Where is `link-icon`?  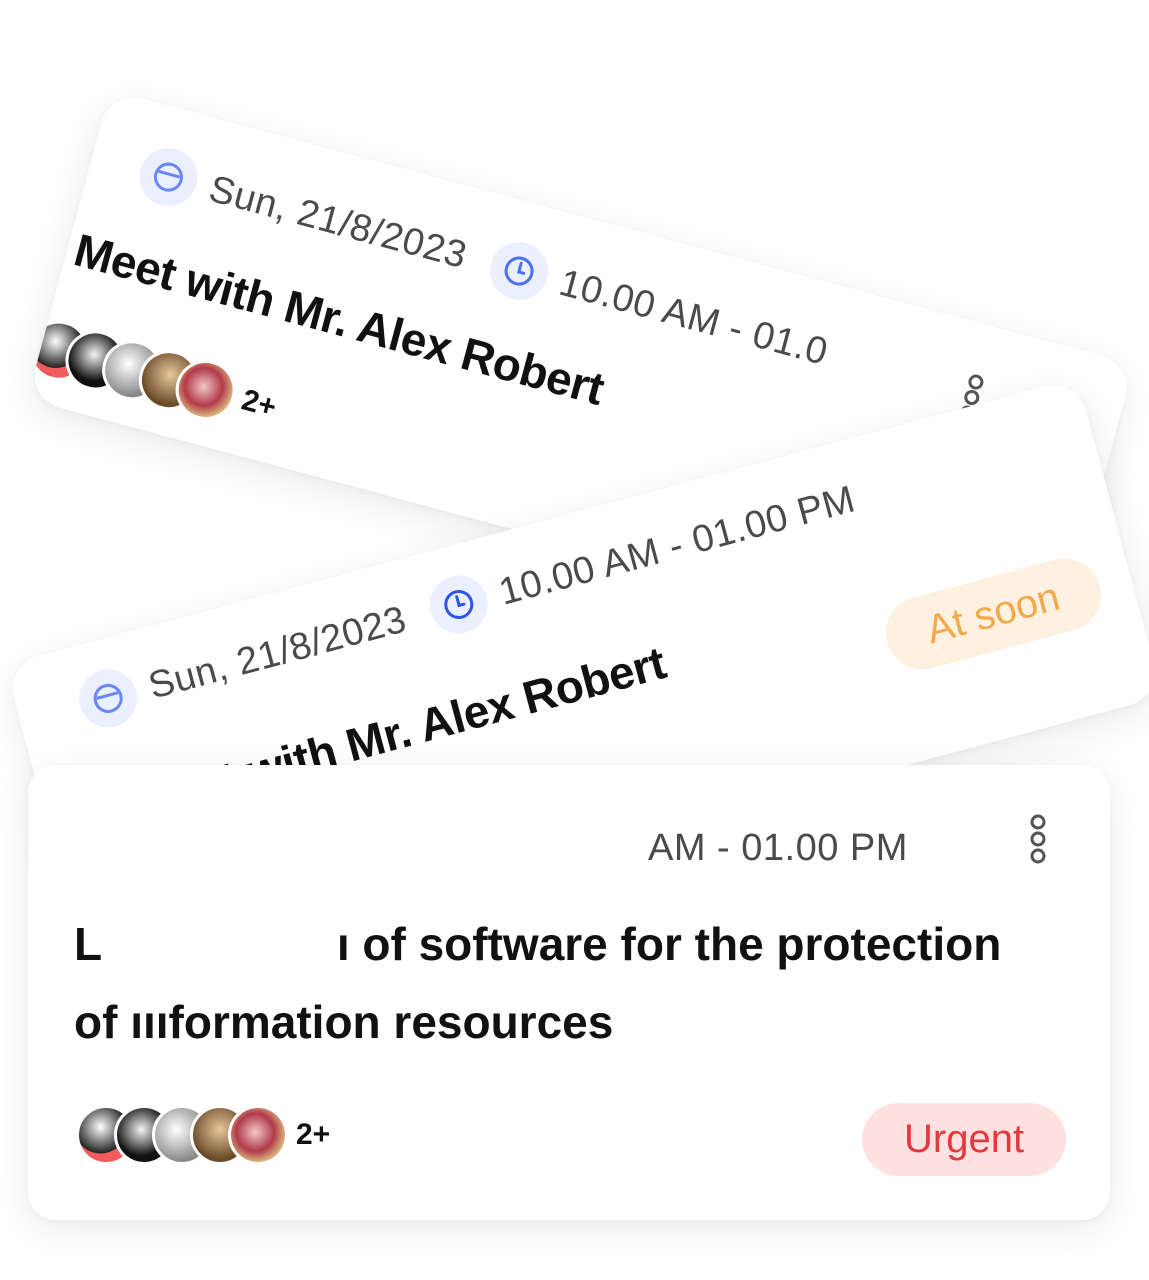
link-icon is located at coordinates (1038, 841).